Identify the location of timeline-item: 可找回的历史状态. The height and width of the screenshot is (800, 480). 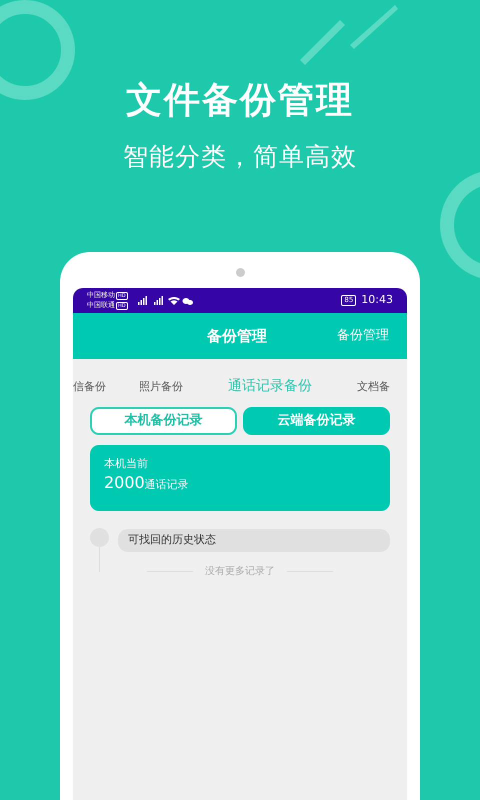
(254, 540).